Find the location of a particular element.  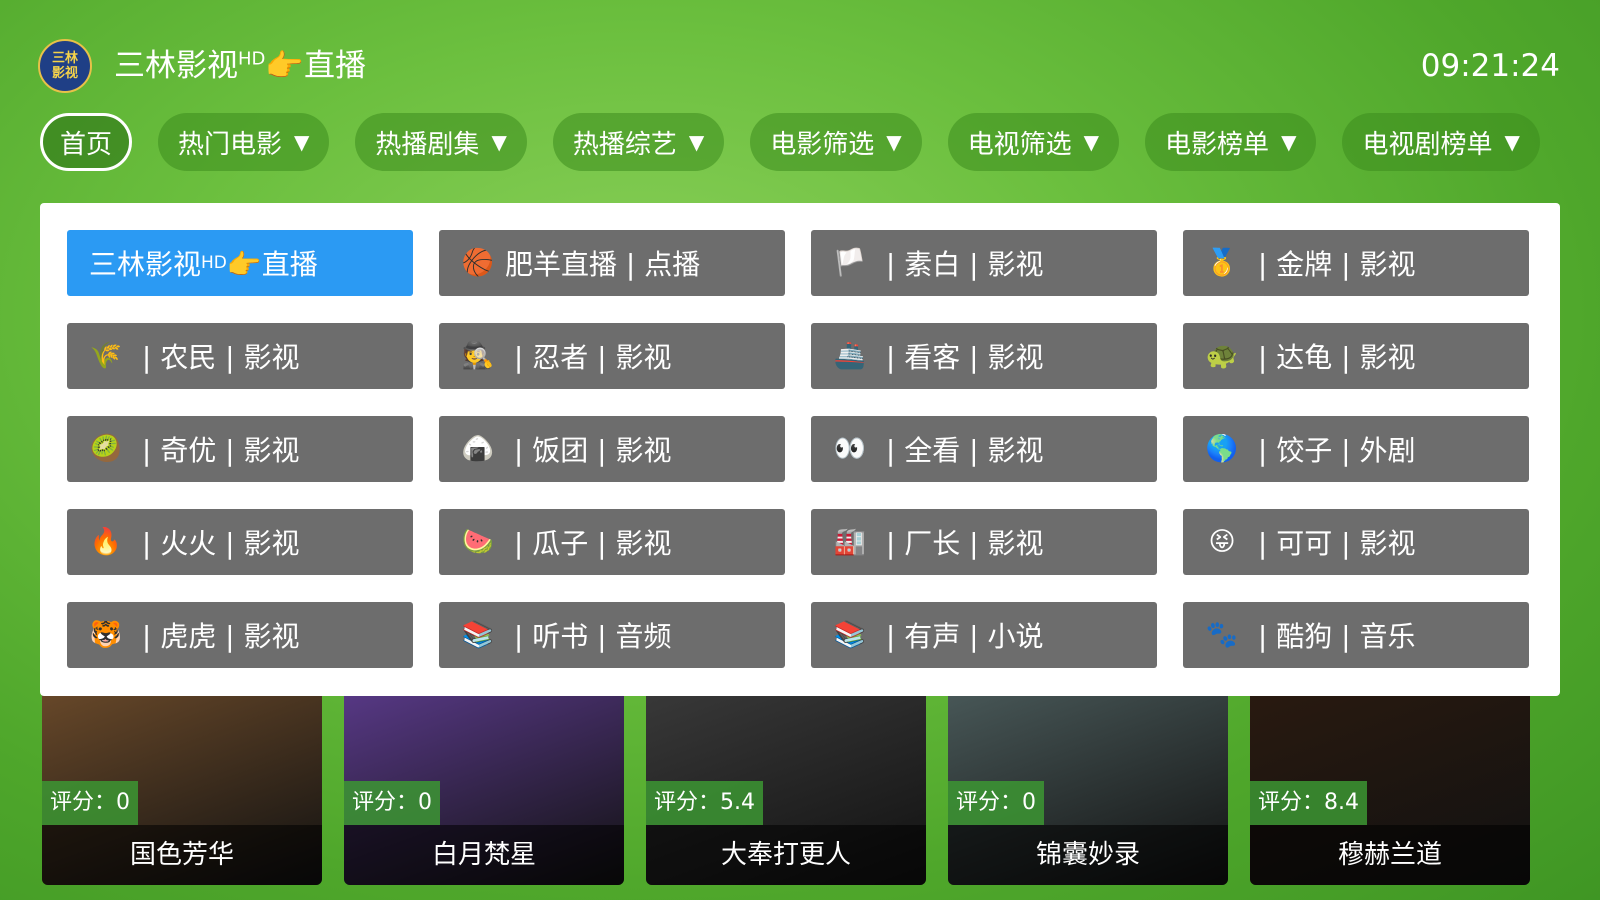

tab-1: 热门电影 ▼ is located at coordinates (244, 142).